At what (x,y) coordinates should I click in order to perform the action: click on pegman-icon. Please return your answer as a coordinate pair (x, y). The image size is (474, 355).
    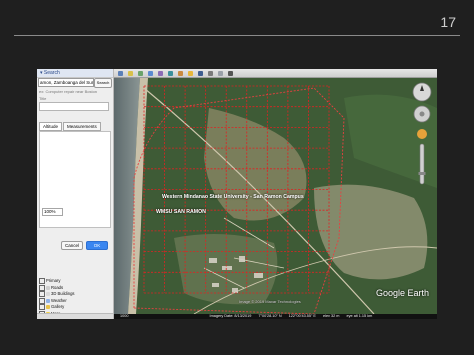
    Looking at the image, I should click on (422, 134).